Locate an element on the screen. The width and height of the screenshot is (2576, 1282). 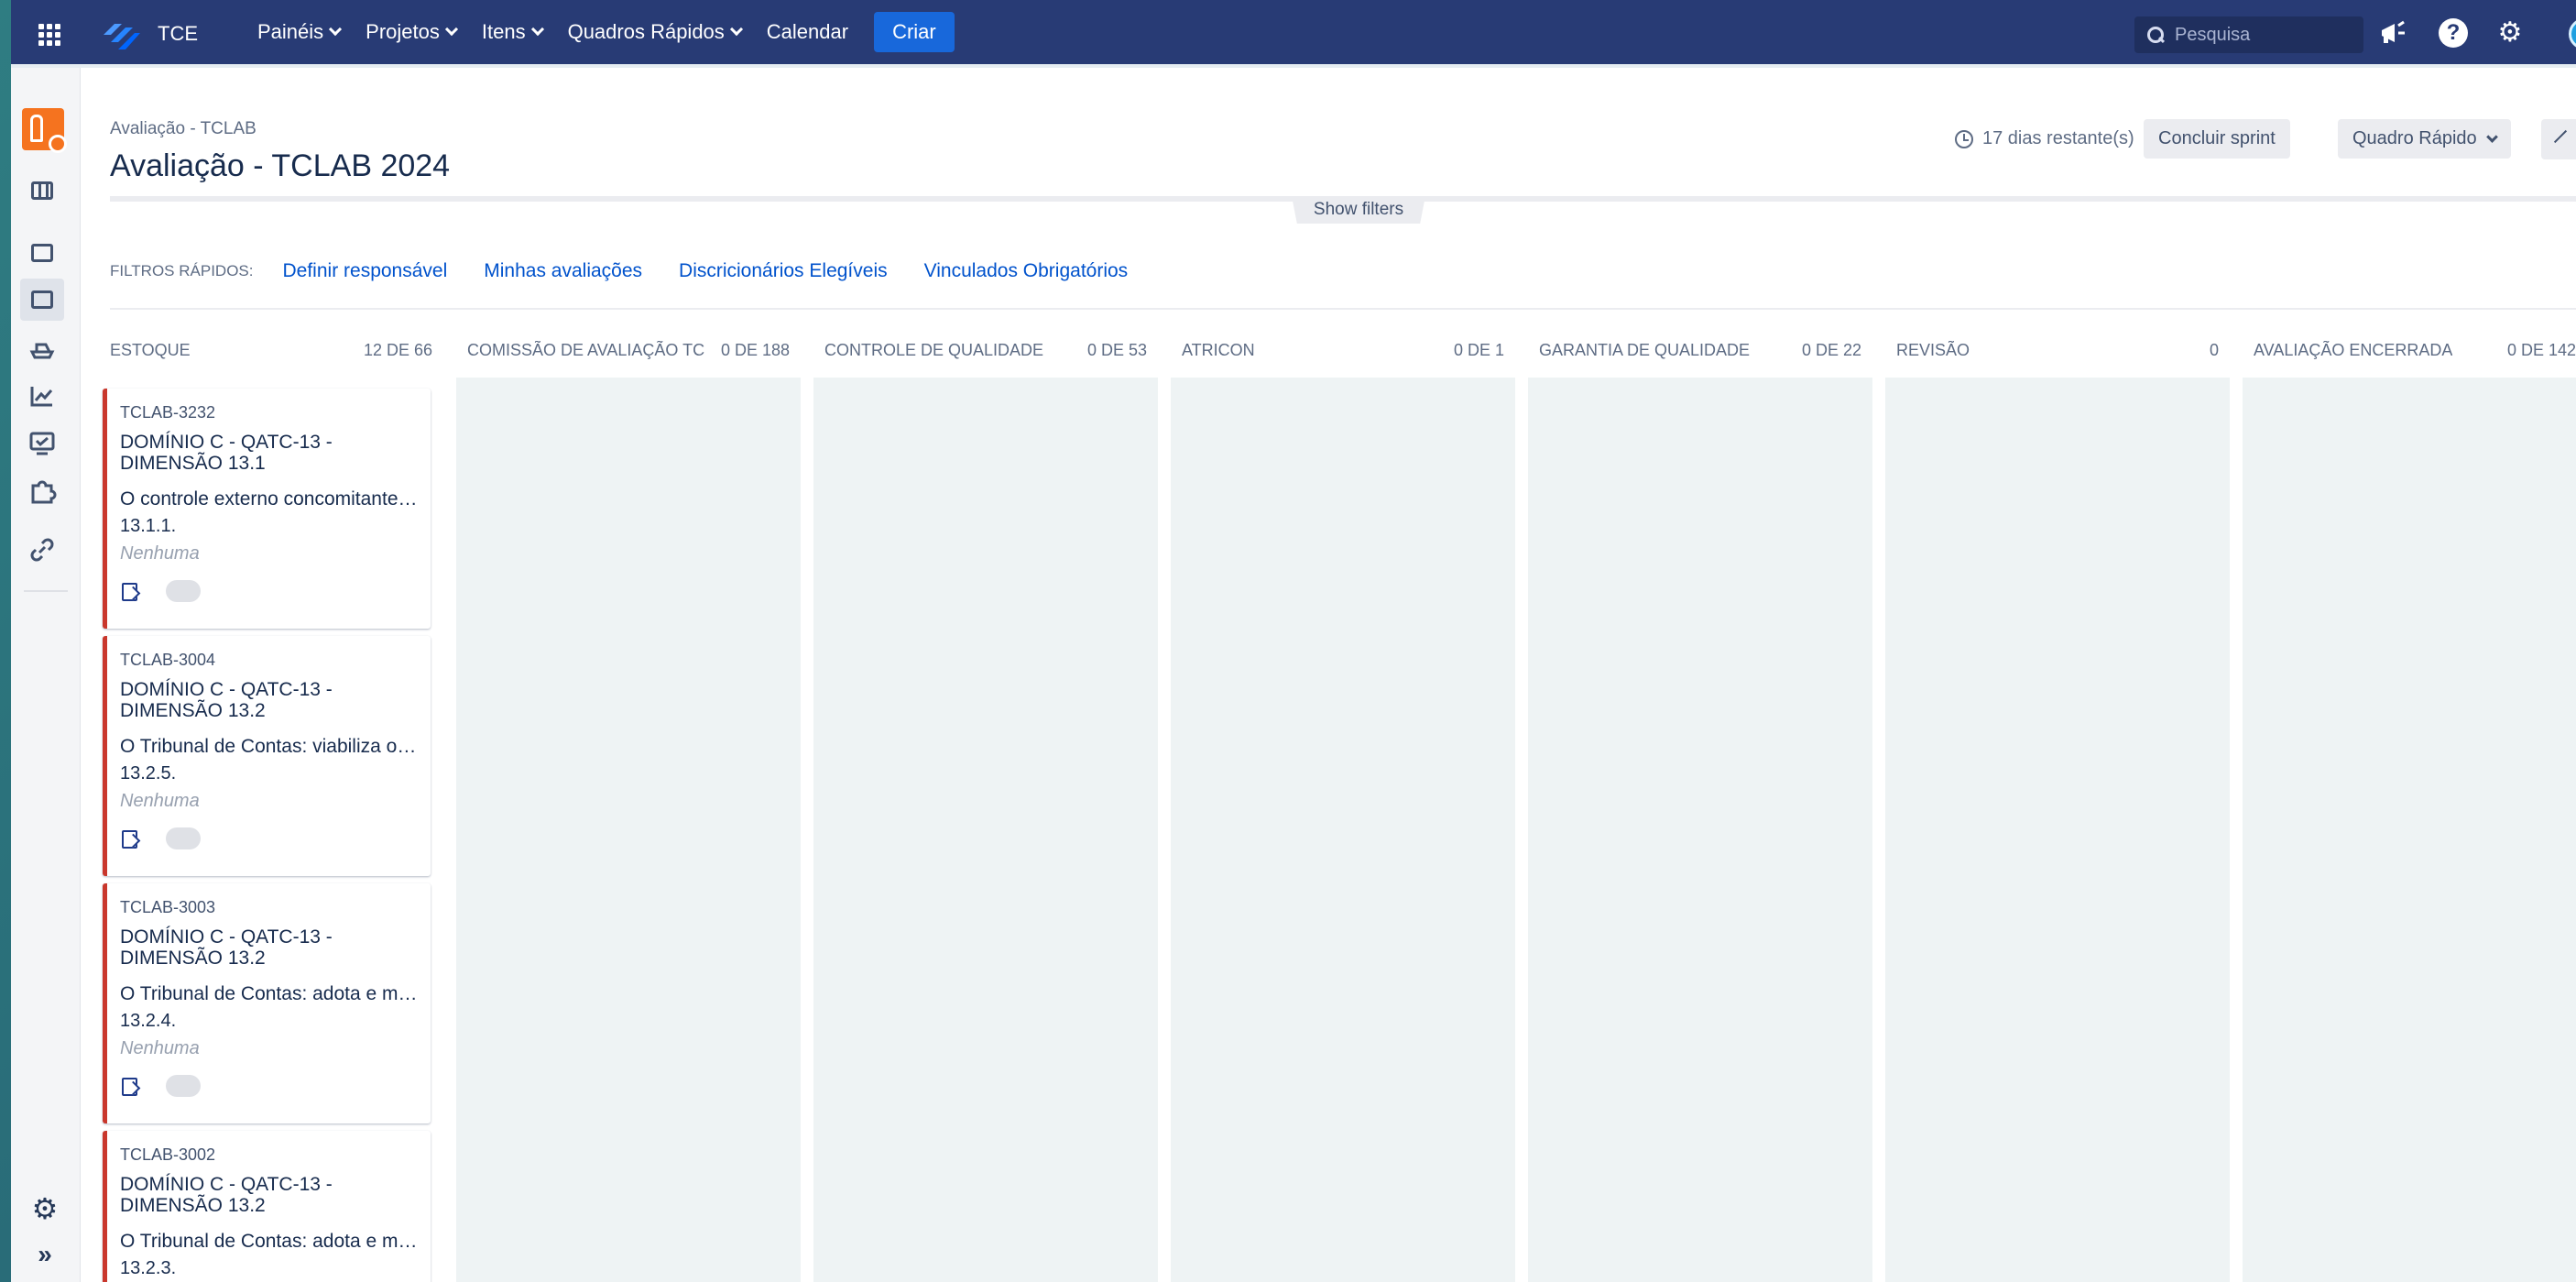
sidebar-item-board is located at coordinates (42, 300).